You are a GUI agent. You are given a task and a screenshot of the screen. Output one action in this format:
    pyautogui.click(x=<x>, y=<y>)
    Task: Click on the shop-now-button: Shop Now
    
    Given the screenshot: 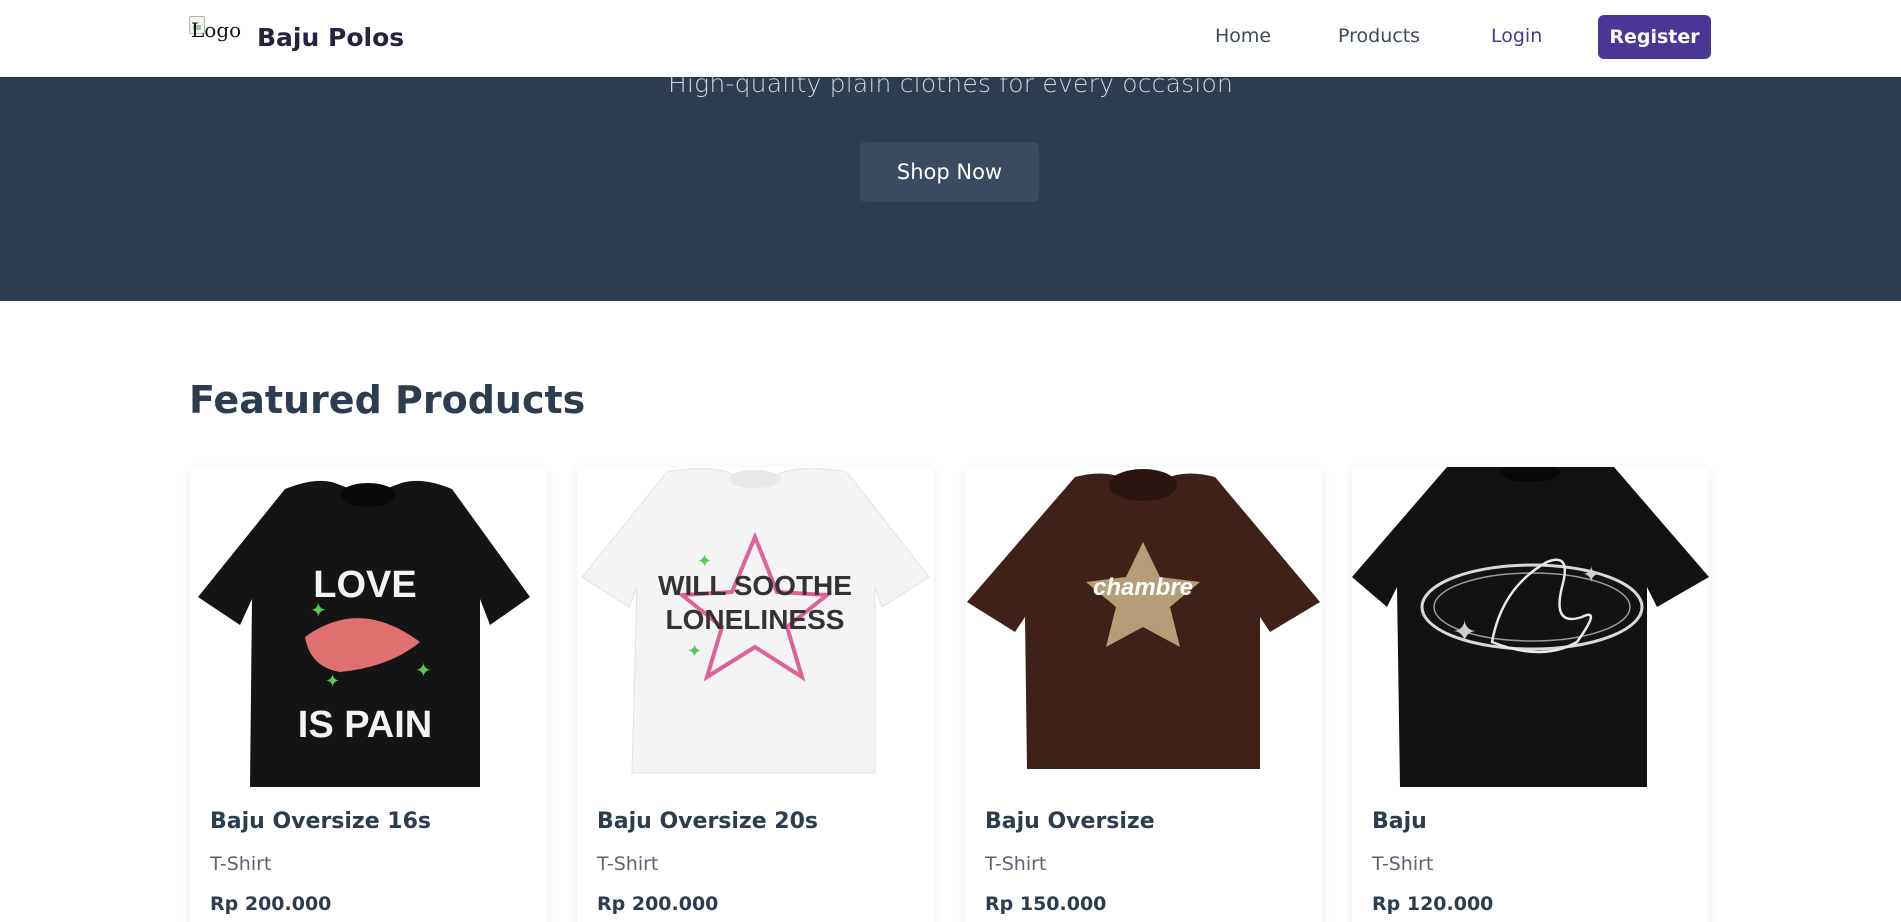 What is the action you would take?
    pyautogui.click(x=949, y=172)
    